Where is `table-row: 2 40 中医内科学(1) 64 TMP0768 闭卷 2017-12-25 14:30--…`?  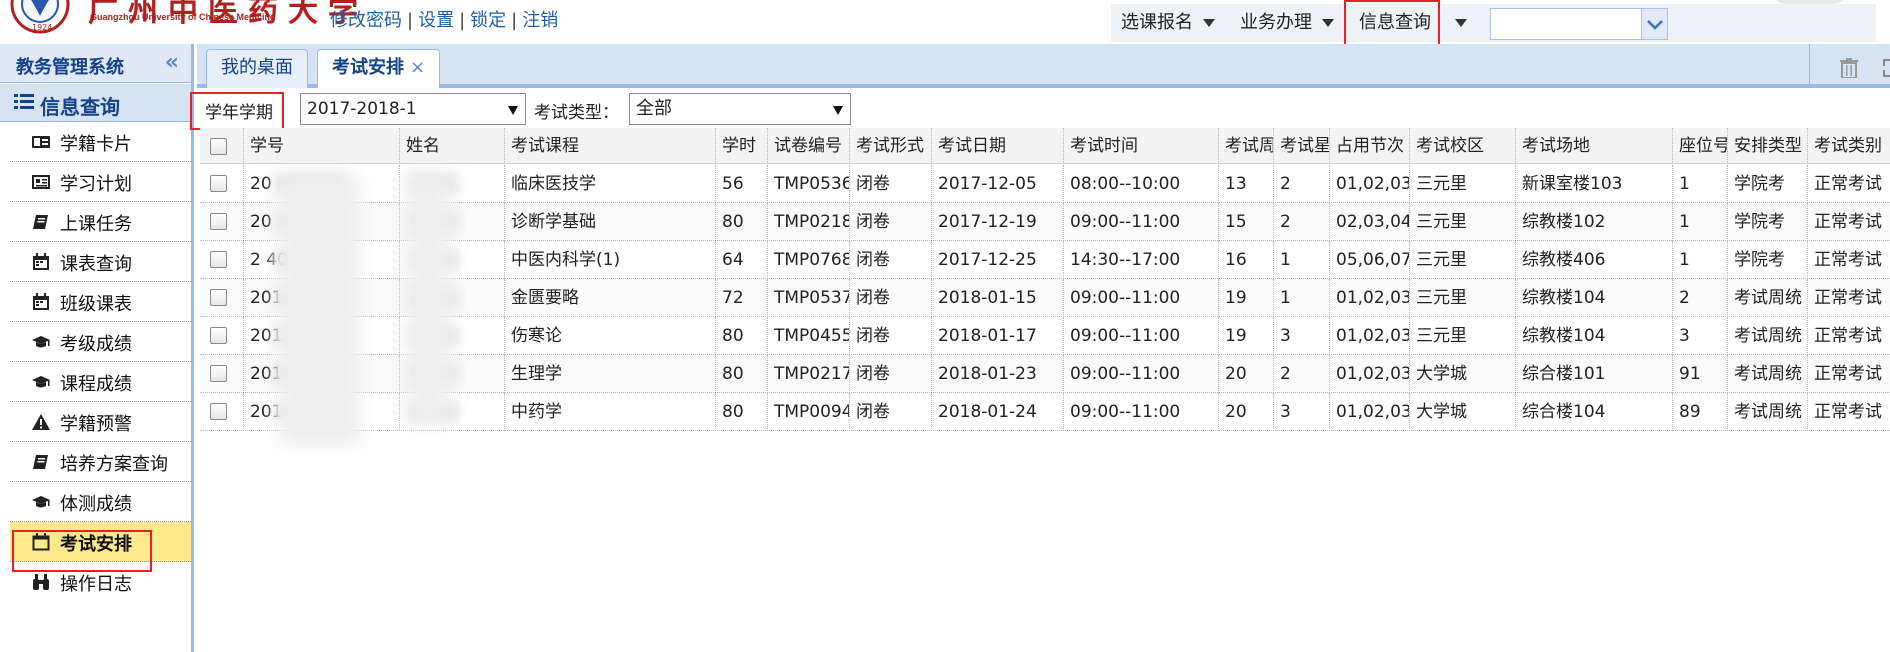
table-row: 2 40 中医内科学(1) 64 TMP0768 闭卷 2017-12-25 14:30--… is located at coordinates (1045, 260).